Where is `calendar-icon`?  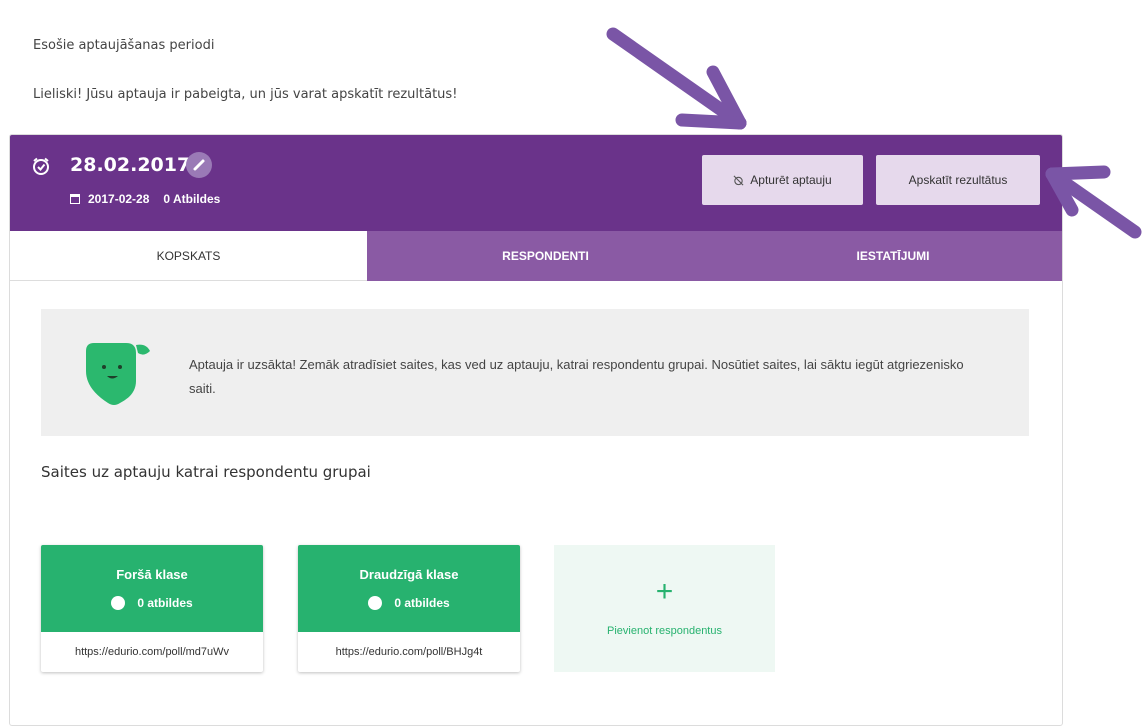 calendar-icon is located at coordinates (75, 199).